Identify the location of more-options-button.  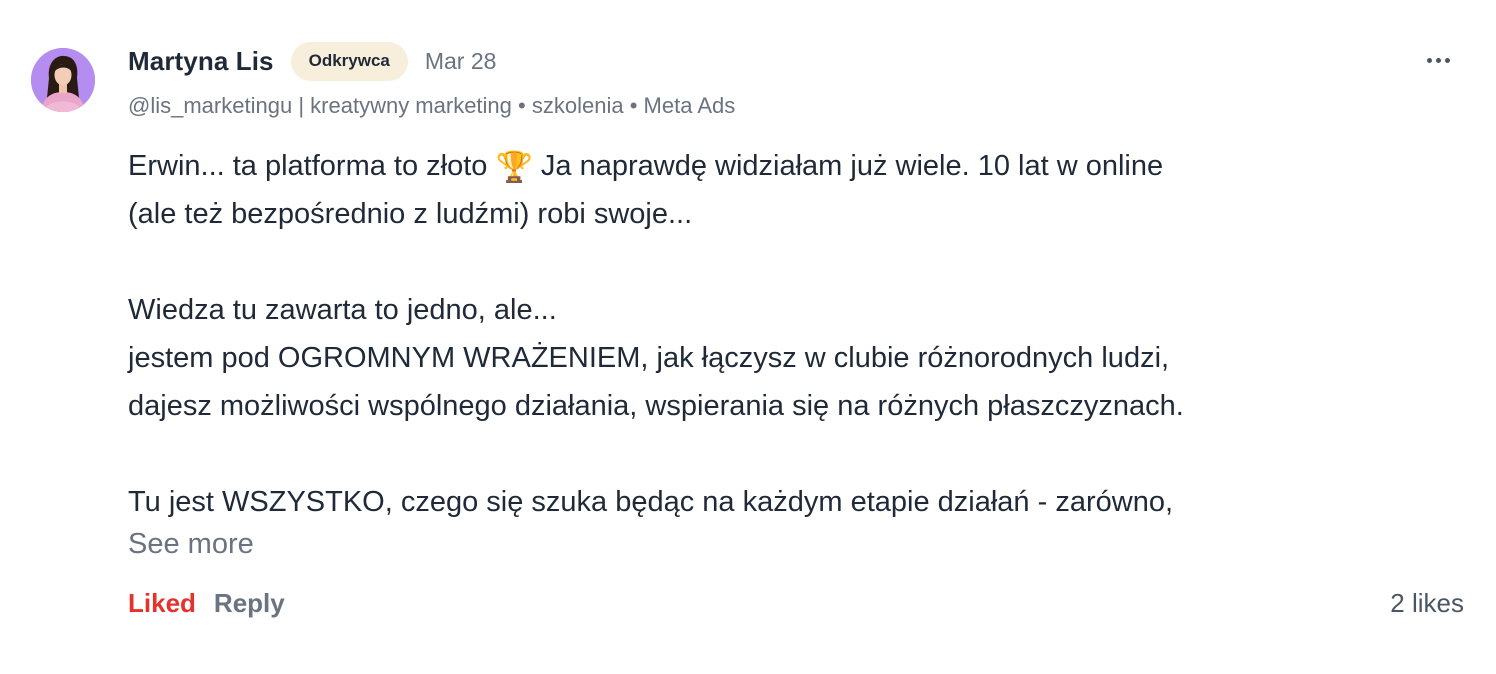
(1438, 60).